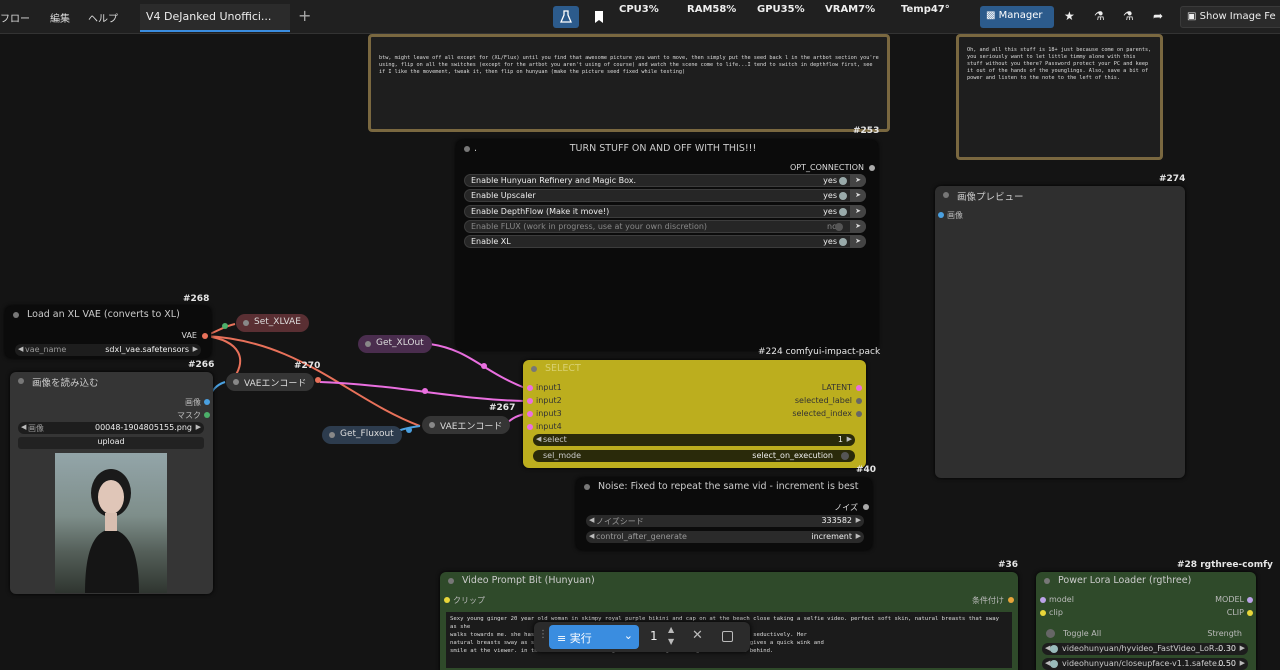  Describe the element at coordinates (272, 323) in the screenshot. I see `set-xlvae-node: Set_XLVAE` at that location.